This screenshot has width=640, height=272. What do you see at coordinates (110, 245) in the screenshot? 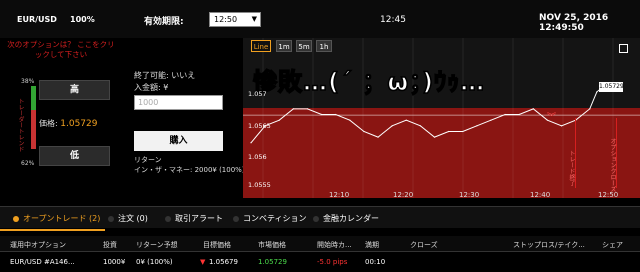
I see `col-investment: 投資` at bounding box center [110, 245].